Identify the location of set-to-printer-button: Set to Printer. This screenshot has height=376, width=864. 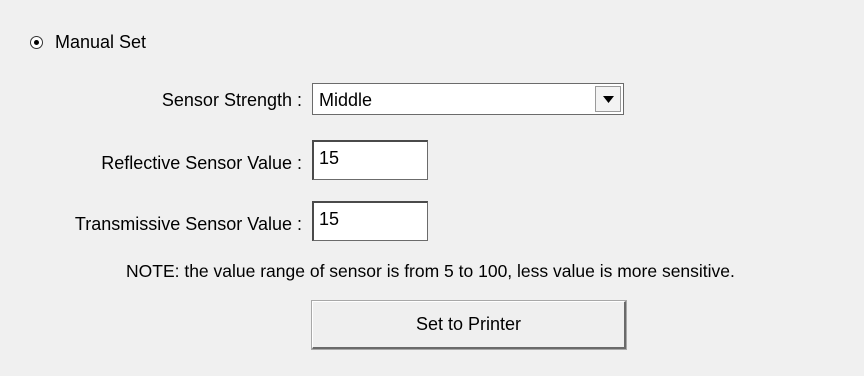
(469, 325).